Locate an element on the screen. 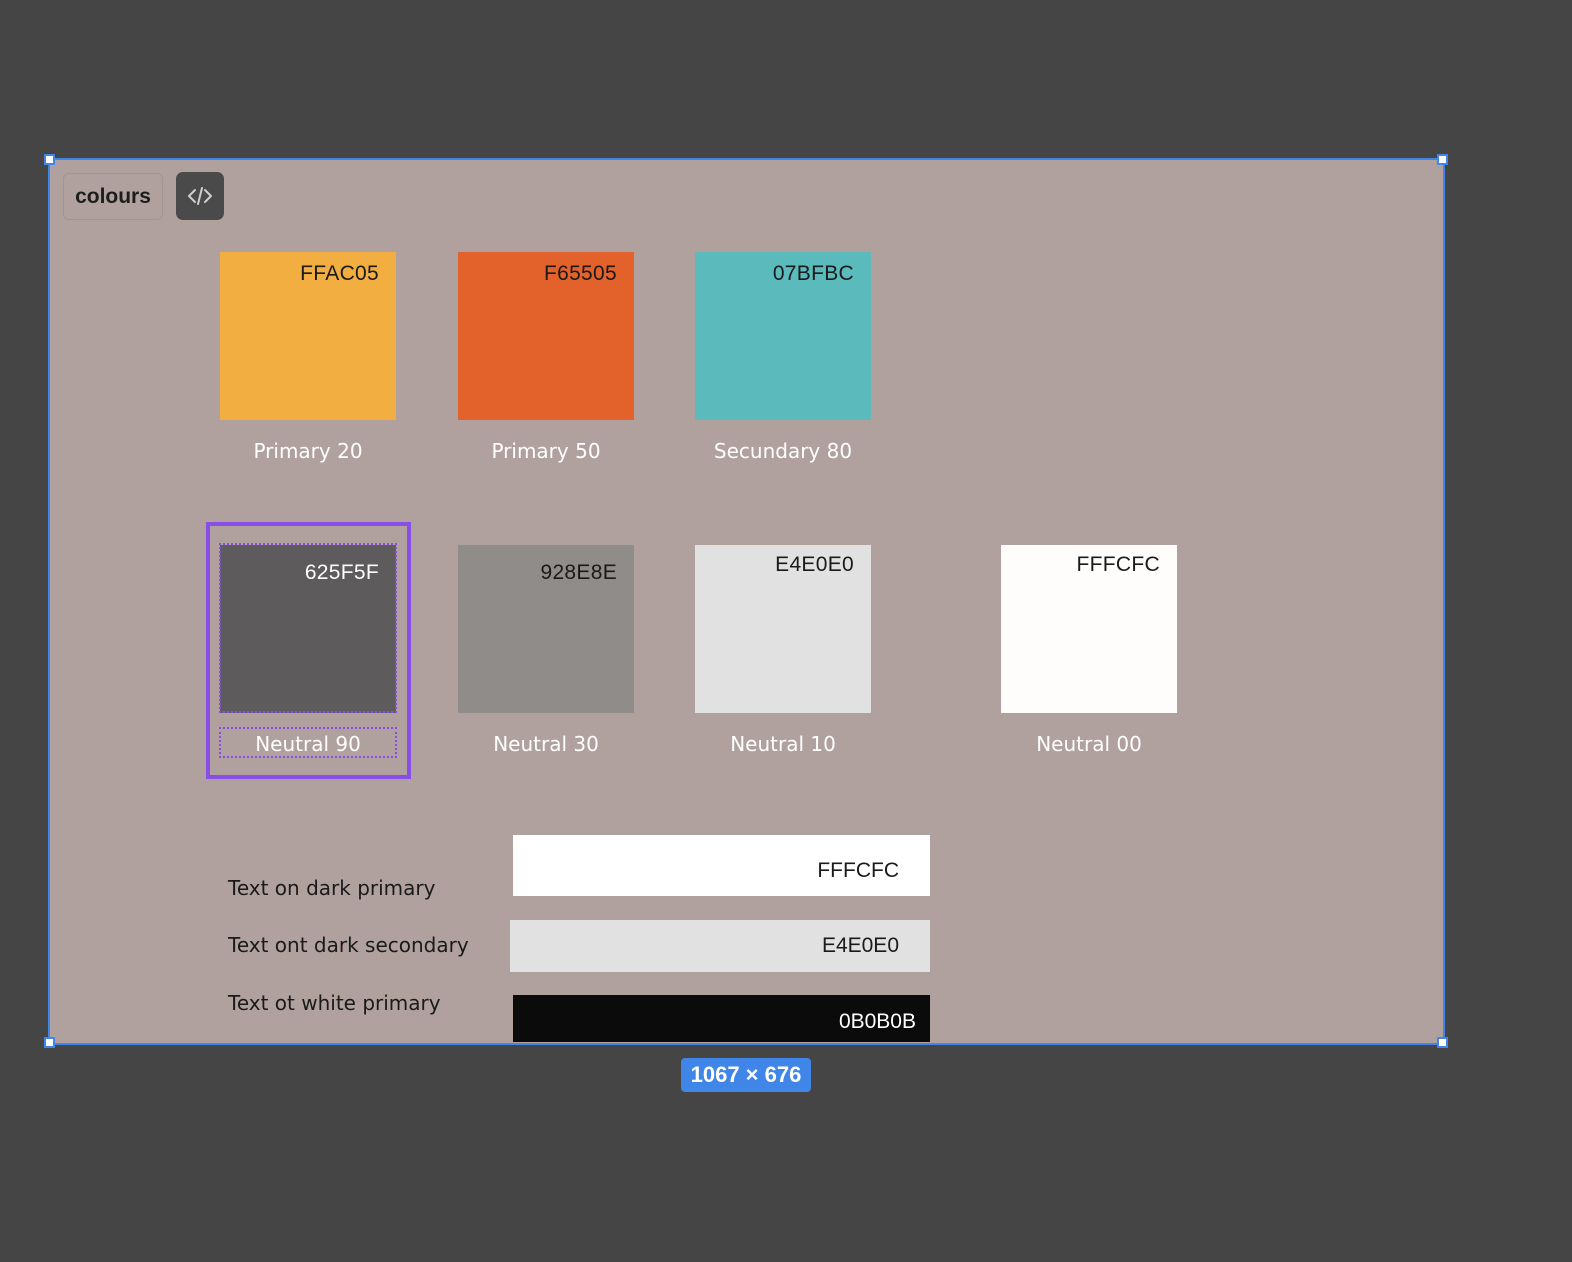  swatch-hex: FFFCFC is located at coordinates (1118, 564).